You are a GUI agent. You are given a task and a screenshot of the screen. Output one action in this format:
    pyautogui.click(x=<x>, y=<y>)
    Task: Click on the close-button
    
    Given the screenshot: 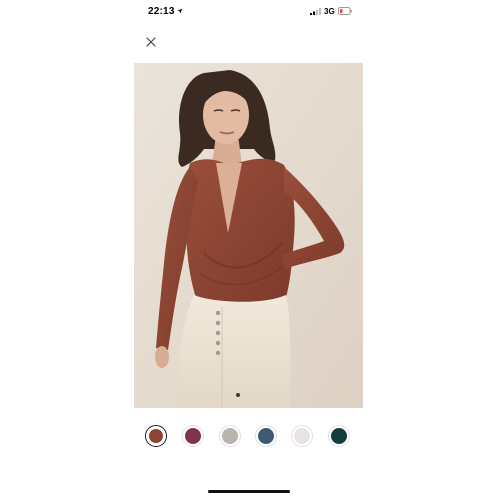 What is the action you would take?
    pyautogui.click(x=151, y=42)
    